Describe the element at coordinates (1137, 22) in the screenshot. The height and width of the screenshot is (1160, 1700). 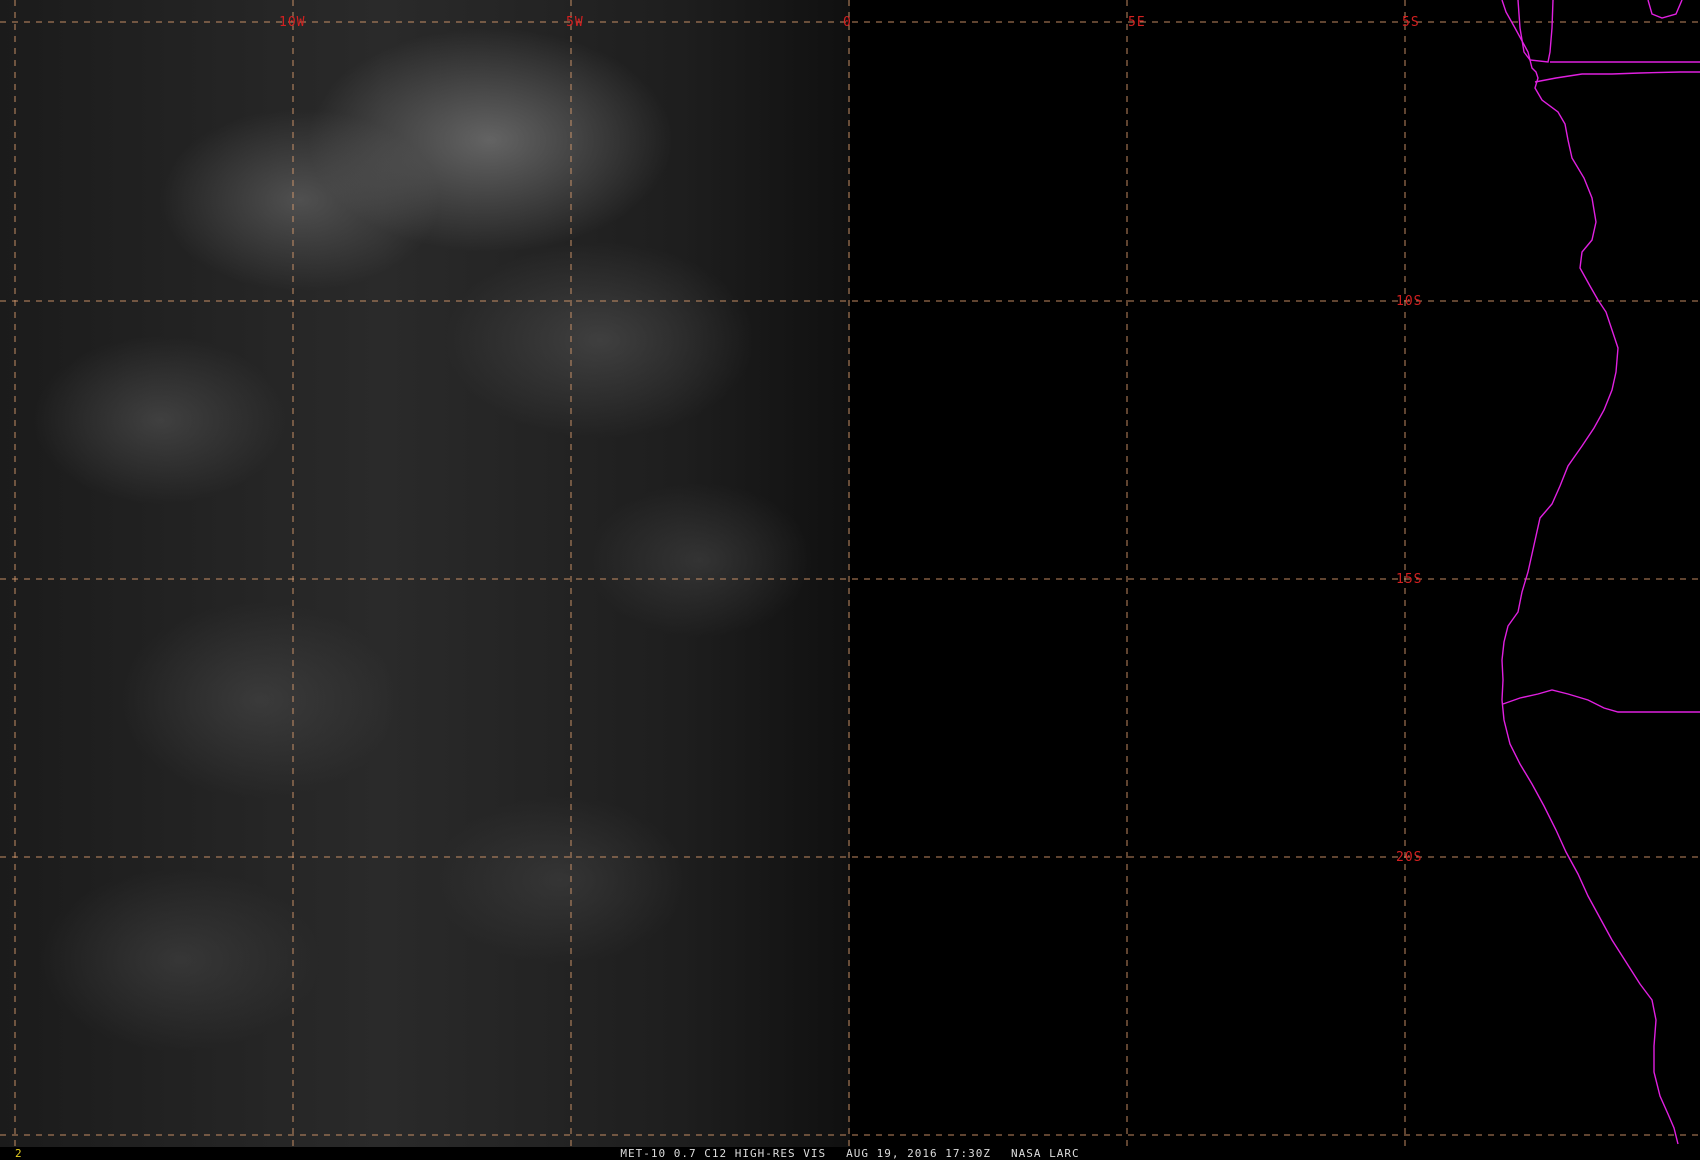
I see `longitude-label-5e: 5E` at that location.